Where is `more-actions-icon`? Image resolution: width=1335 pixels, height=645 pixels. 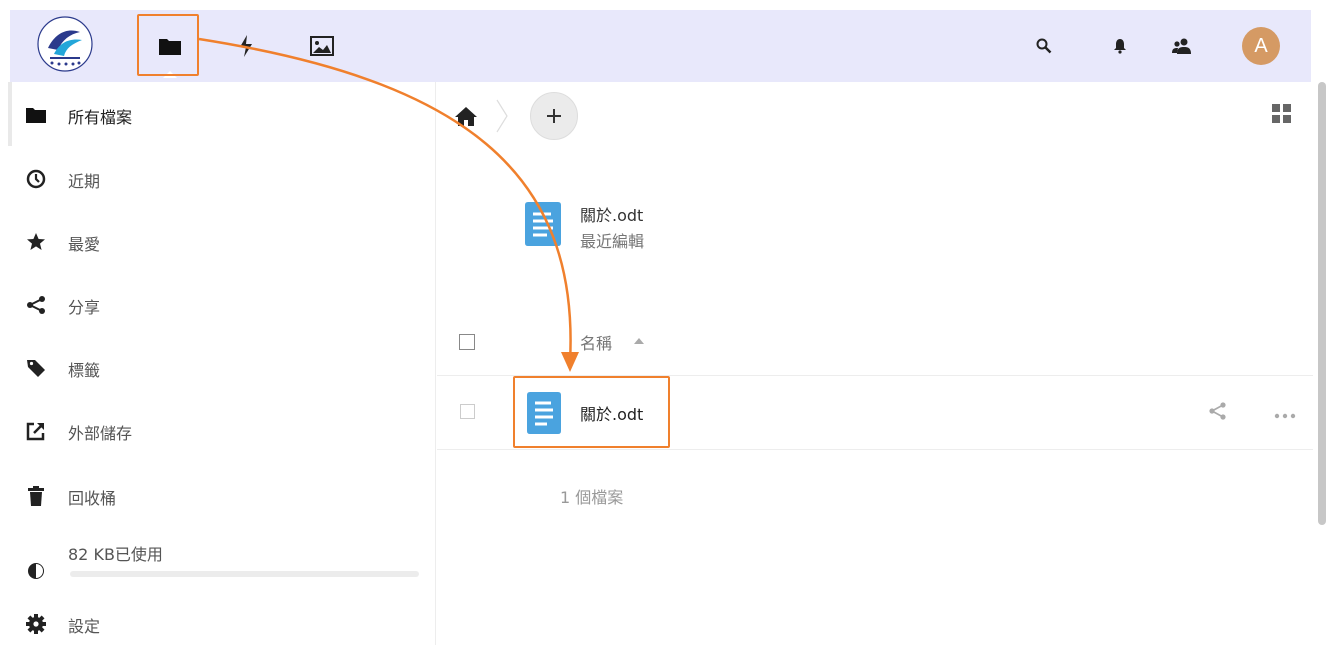
more-actions-icon is located at coordinates (1285, 412).